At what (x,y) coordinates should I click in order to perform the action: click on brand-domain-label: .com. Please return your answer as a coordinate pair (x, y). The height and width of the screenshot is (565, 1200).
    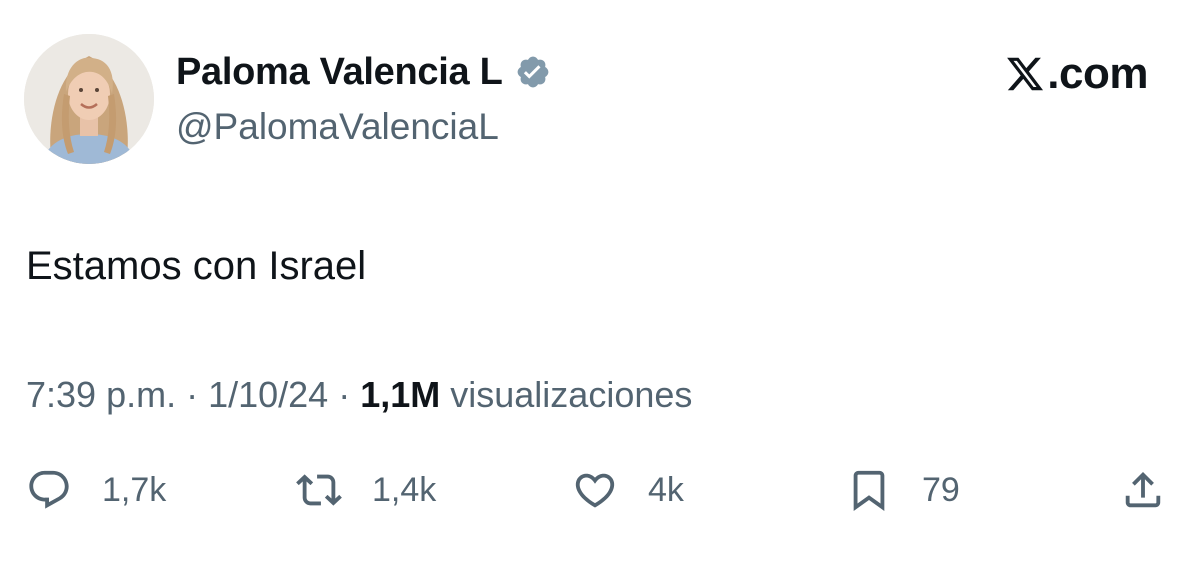
    Looking at the image, I should click on (1097, 73).